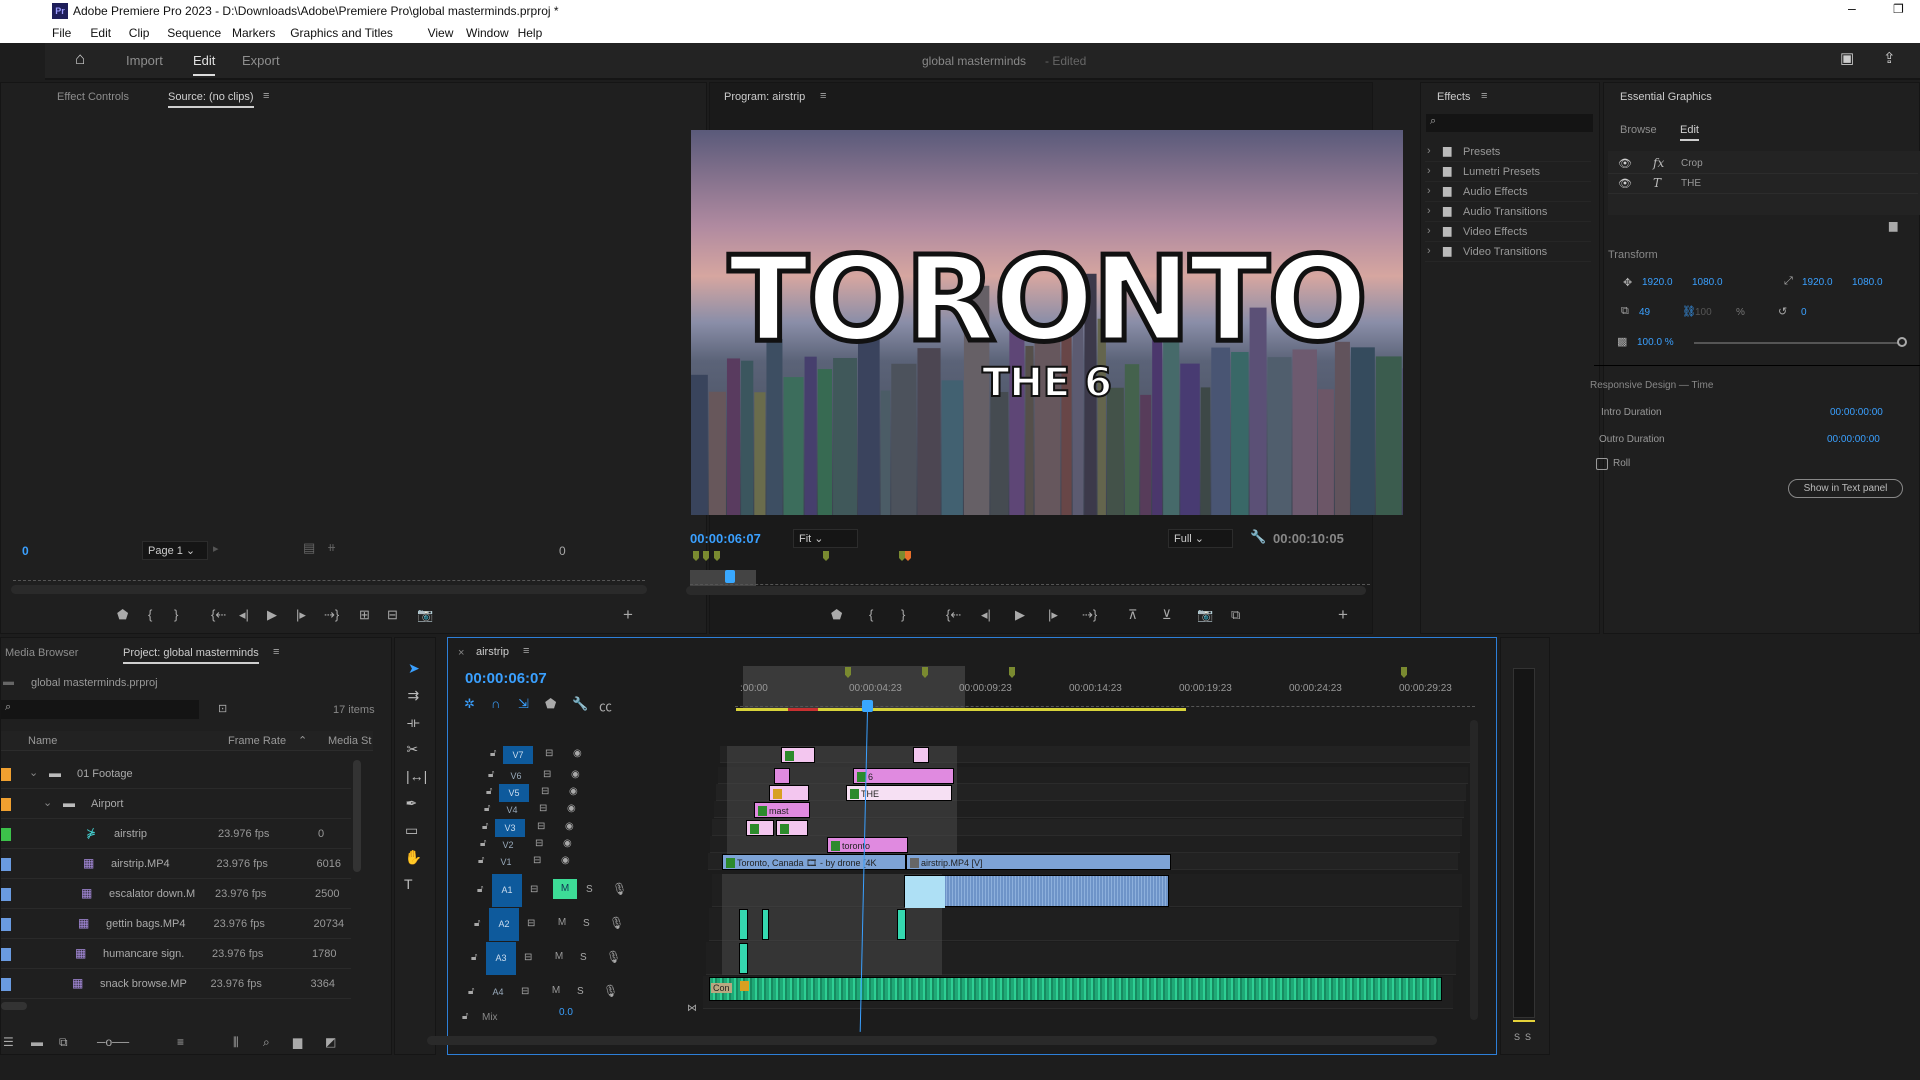  What do you see at coordinates (341, 33) in the screenshot?
I see `menu-graphics-and-titles: Graphics and Titles` at bounding box center [341, 33].